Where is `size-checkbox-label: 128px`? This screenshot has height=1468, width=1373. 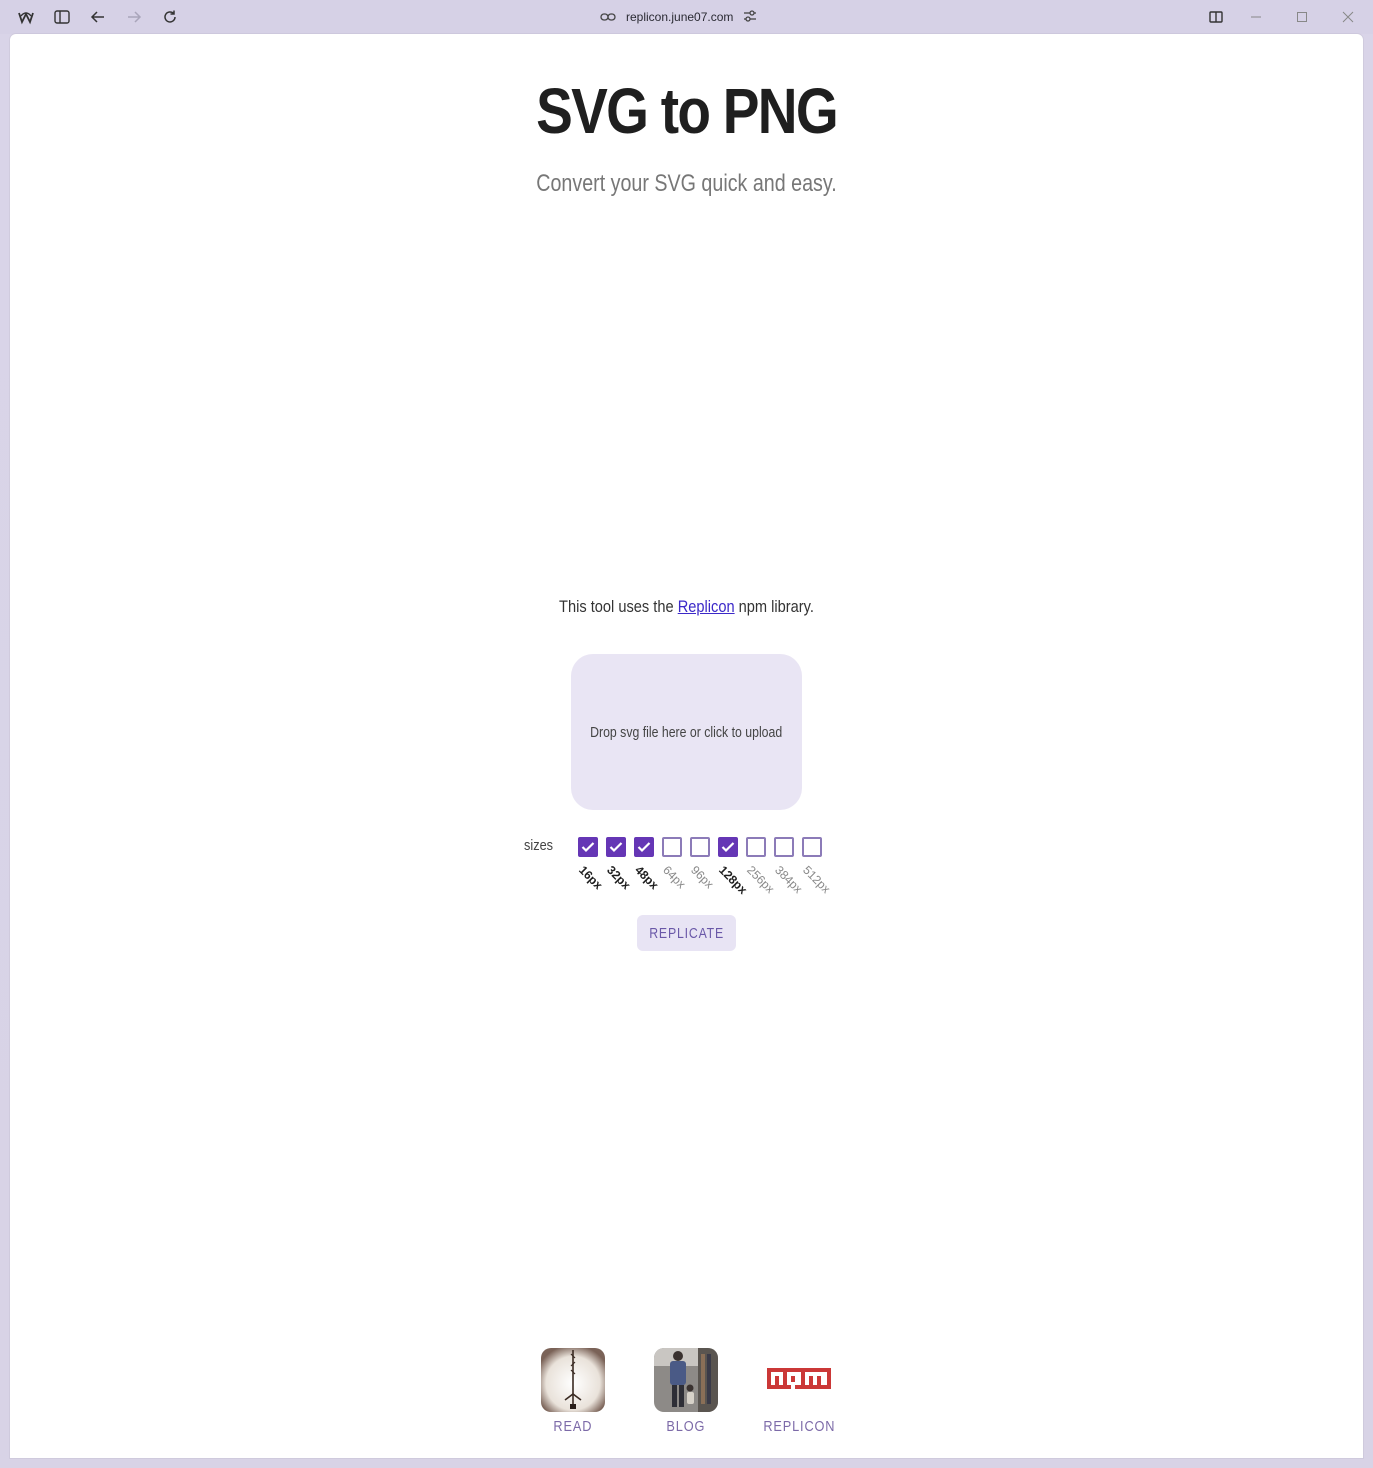 size-checkbox-label: 128px is located at coordinates (733, 880).